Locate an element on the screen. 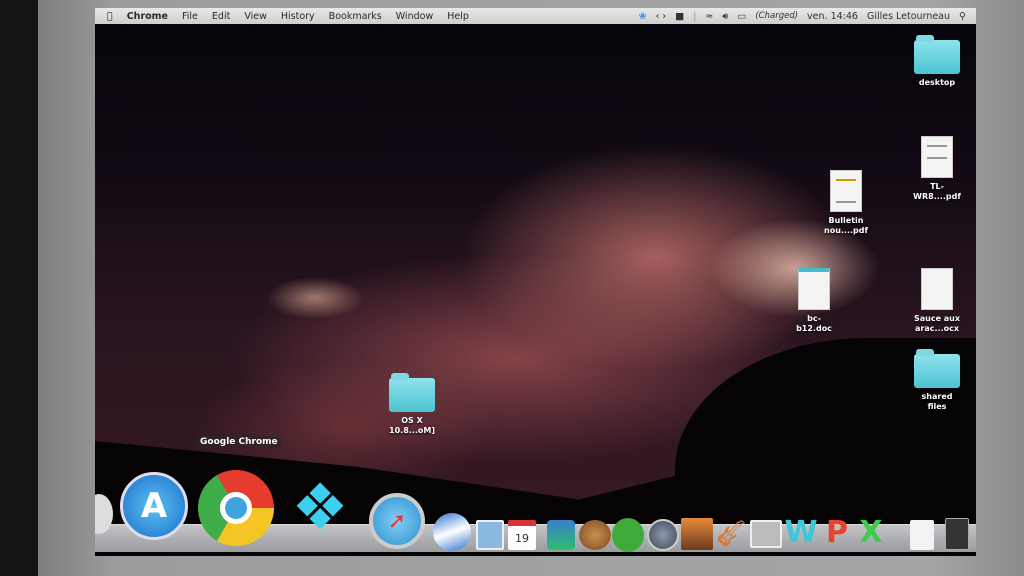  dock-iphoto-icon is located at coordinates (697, 534).